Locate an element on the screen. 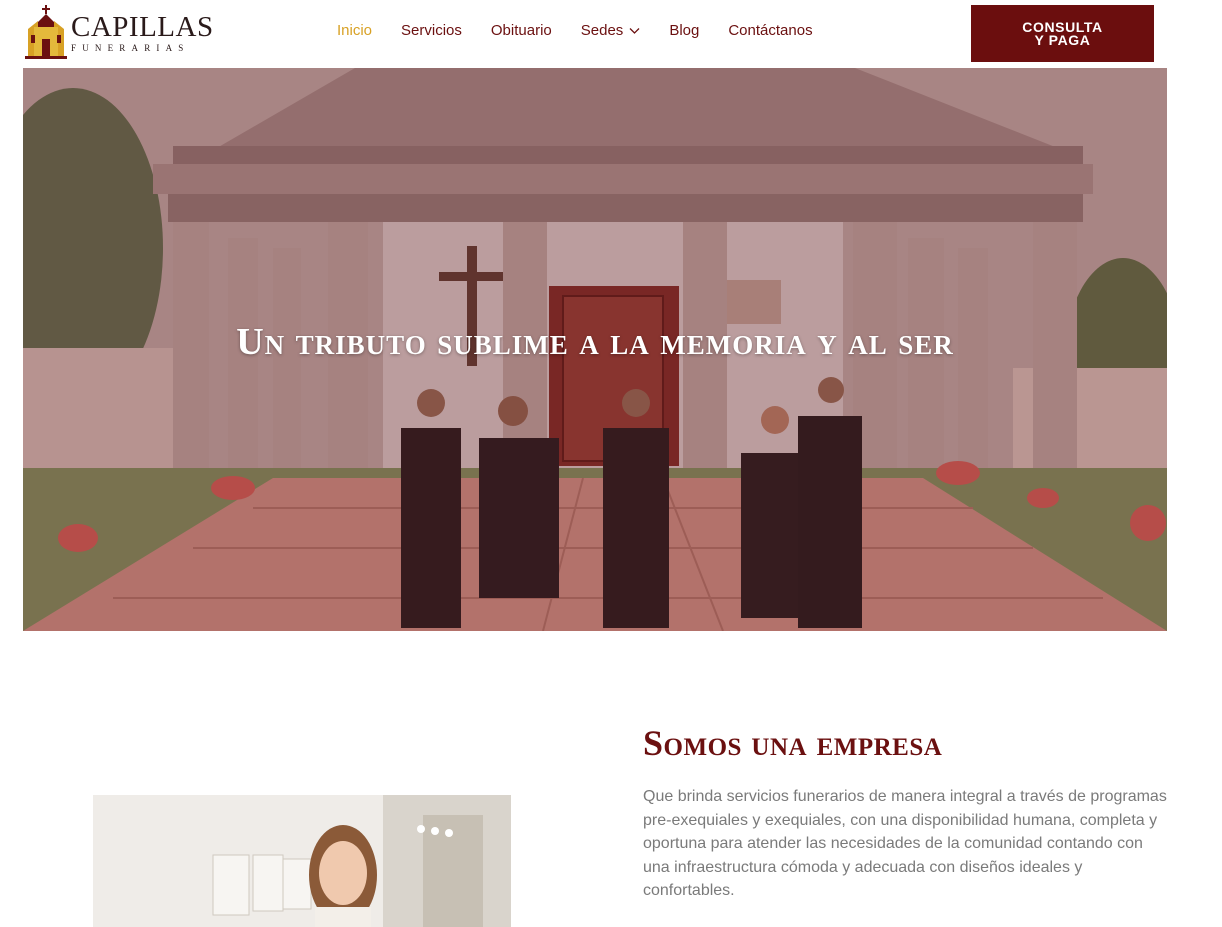 The image size is (1222, 927). staff-photo is located at coordinates (302, 861).